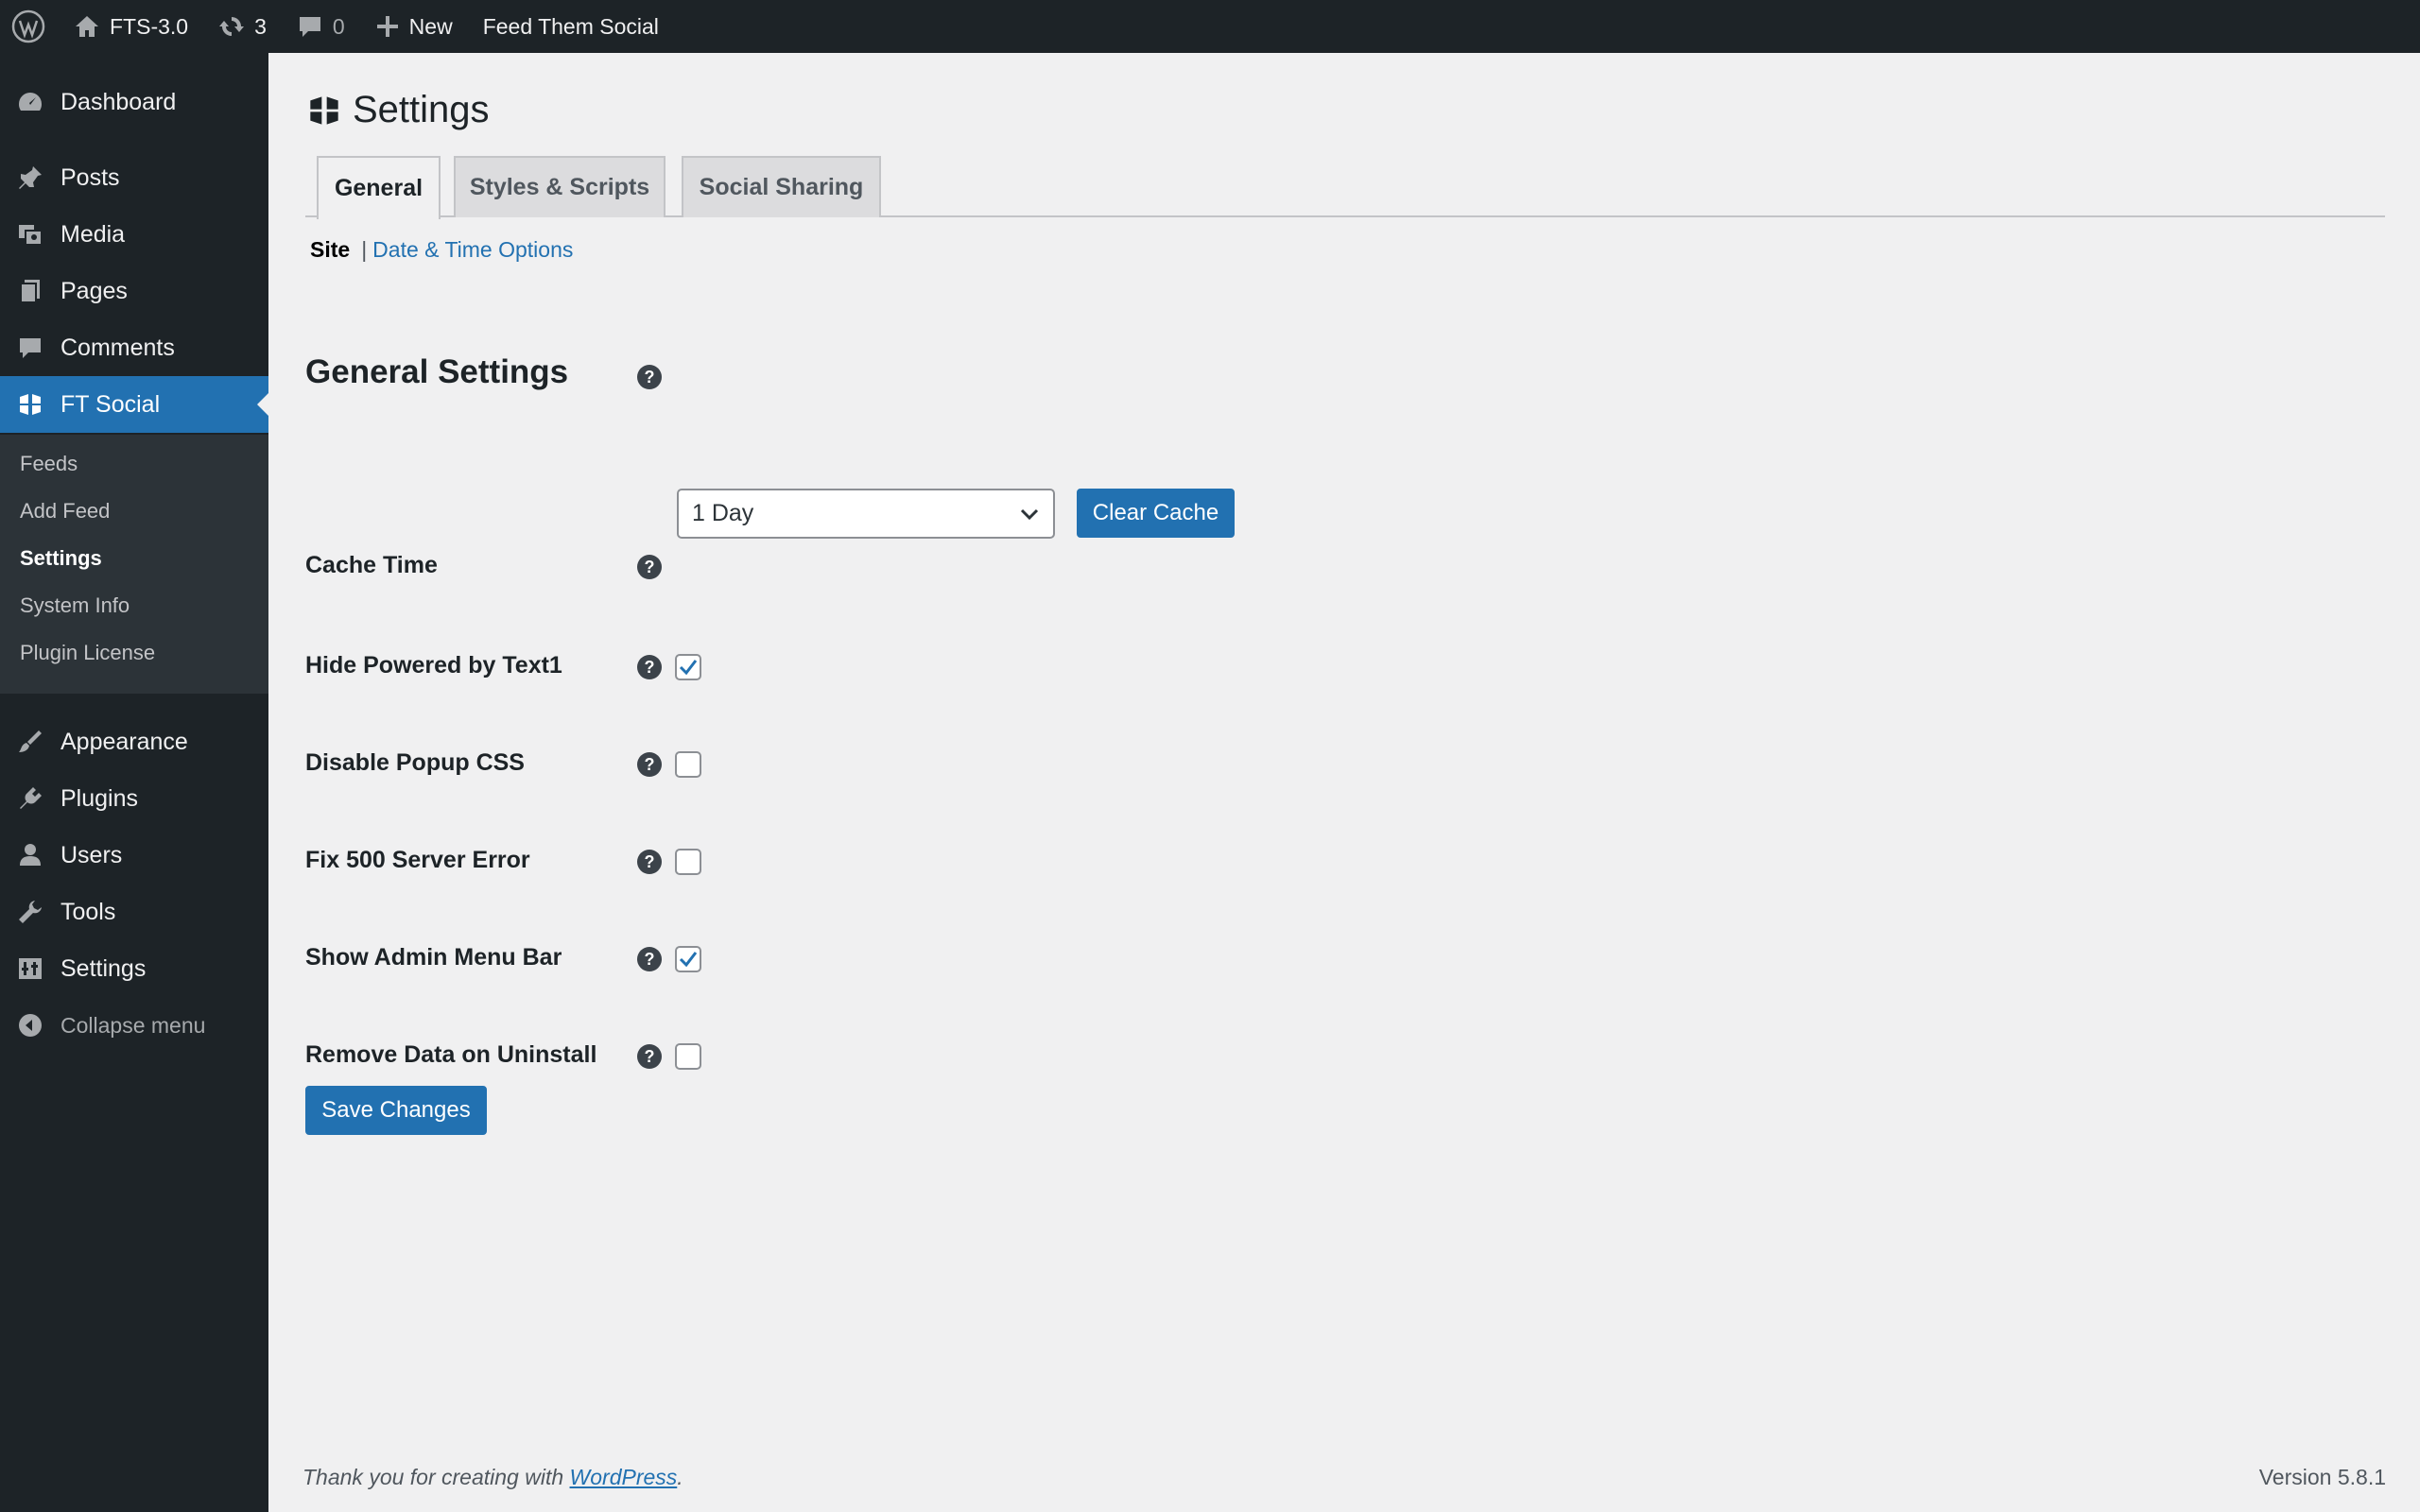  Describe the element at coordinates (232, 26) in the screenshot. I see `refresh-icon` at that location.